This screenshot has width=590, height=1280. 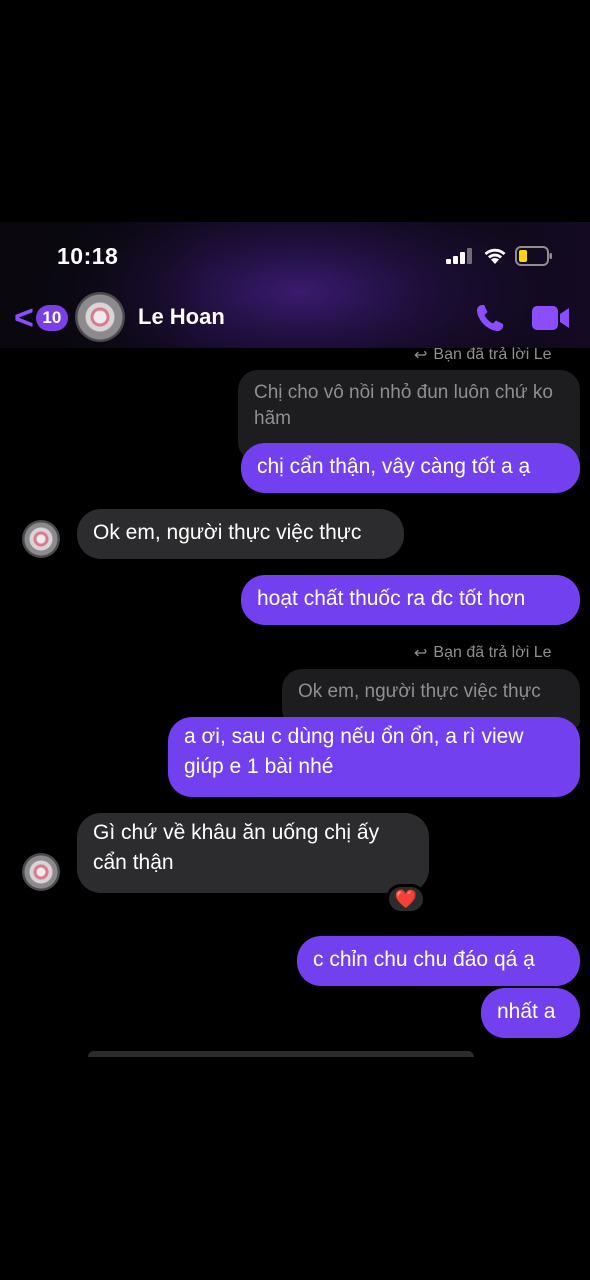 What do you see at coordinates (530, 1013) in the screenshot?
I see `outgoing-message: nhất a` at bounding box center [530, 1013].